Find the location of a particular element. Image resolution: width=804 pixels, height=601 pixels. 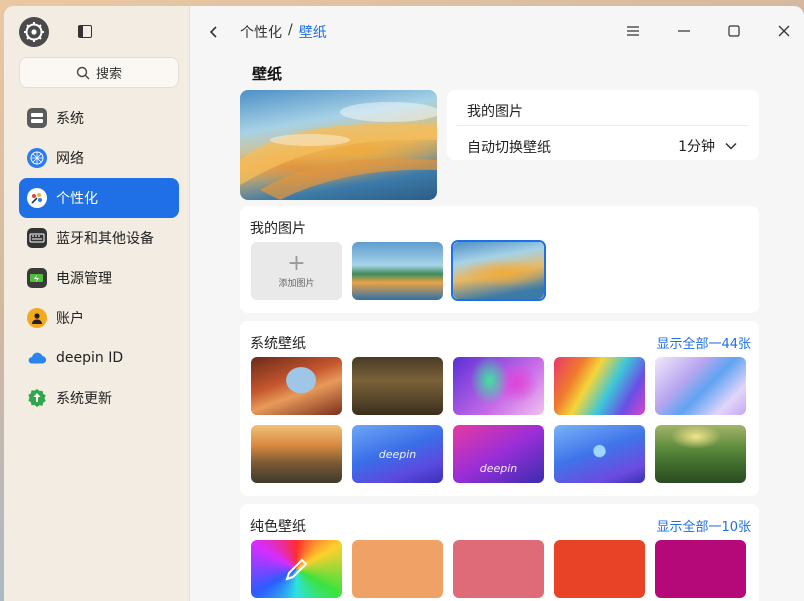

minimize-icon is located at coordinates (684, 31).